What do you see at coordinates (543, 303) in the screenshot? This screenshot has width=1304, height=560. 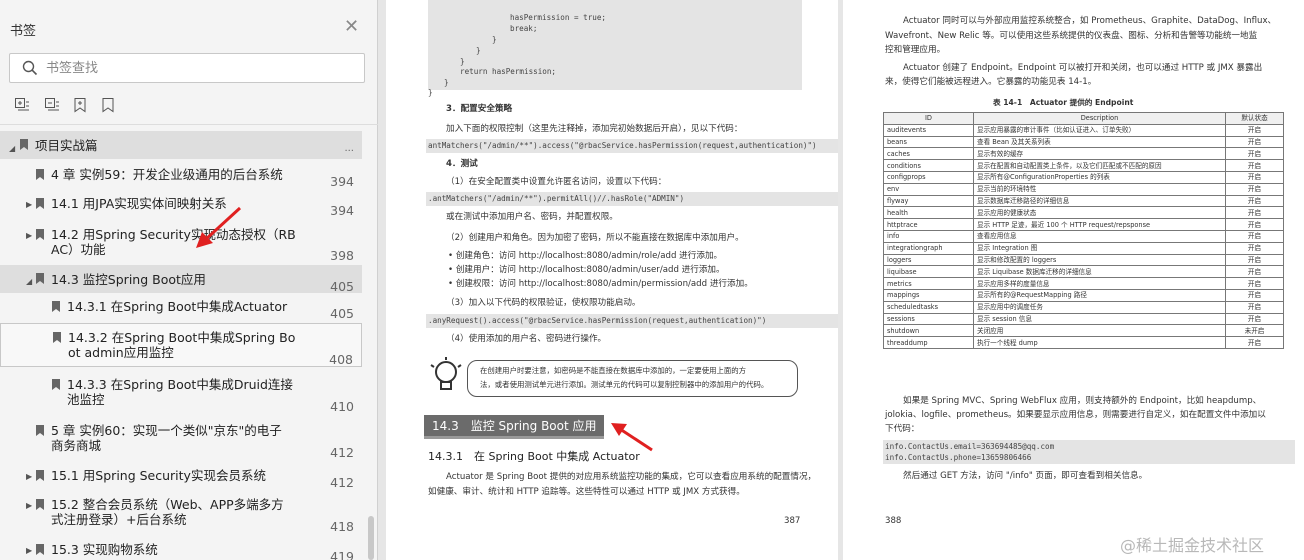 I see `paragraph: （3）加入以下代码的权限验证，使权限功能启动。` at bounding box center [543, 303].